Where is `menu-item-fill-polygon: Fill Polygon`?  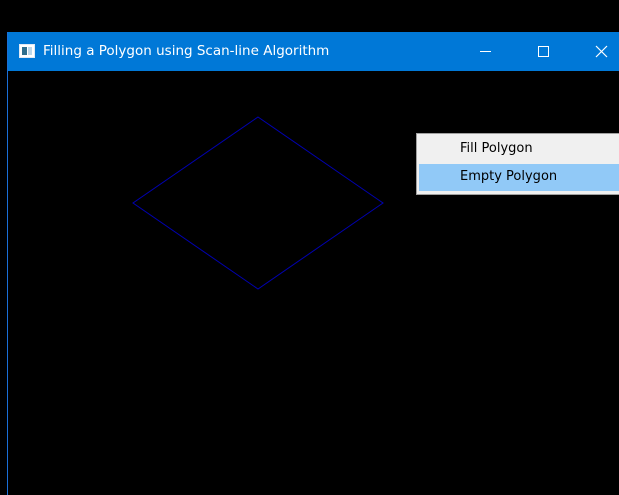
menu-item-fill-polygon: Fill Polygon is located at coordinates (519, 149).